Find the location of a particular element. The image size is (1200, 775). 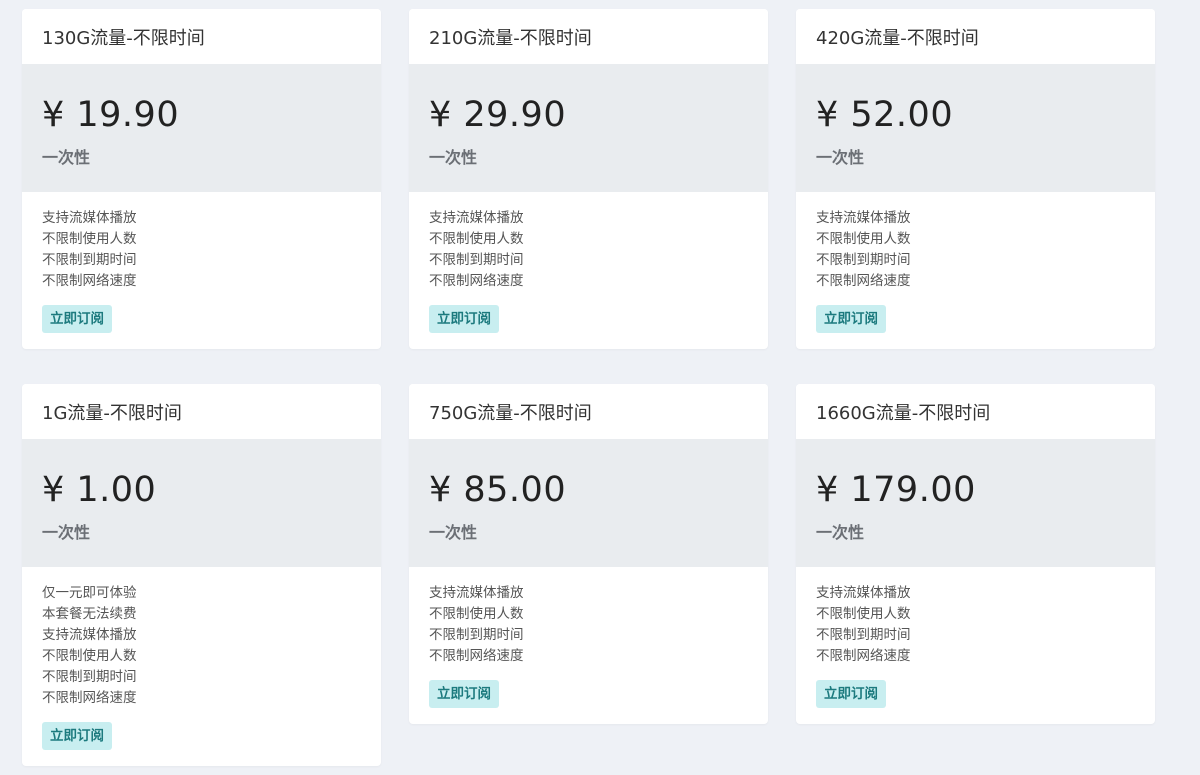

plan-title: 1660G流量-不限时间 is located at coordinates (975, 411).